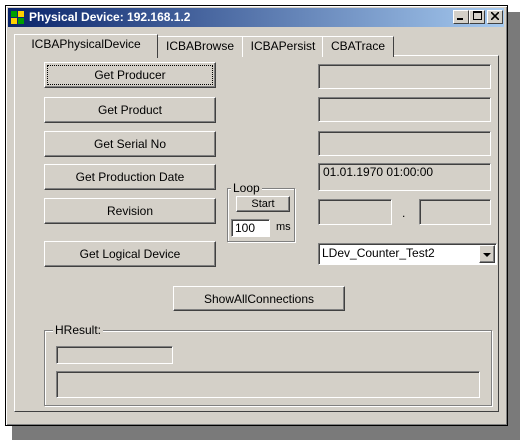  What do you see at coordinates (404, 143) in the screenshot?
I see `serial-no-field` at bounding box center [404, 143].